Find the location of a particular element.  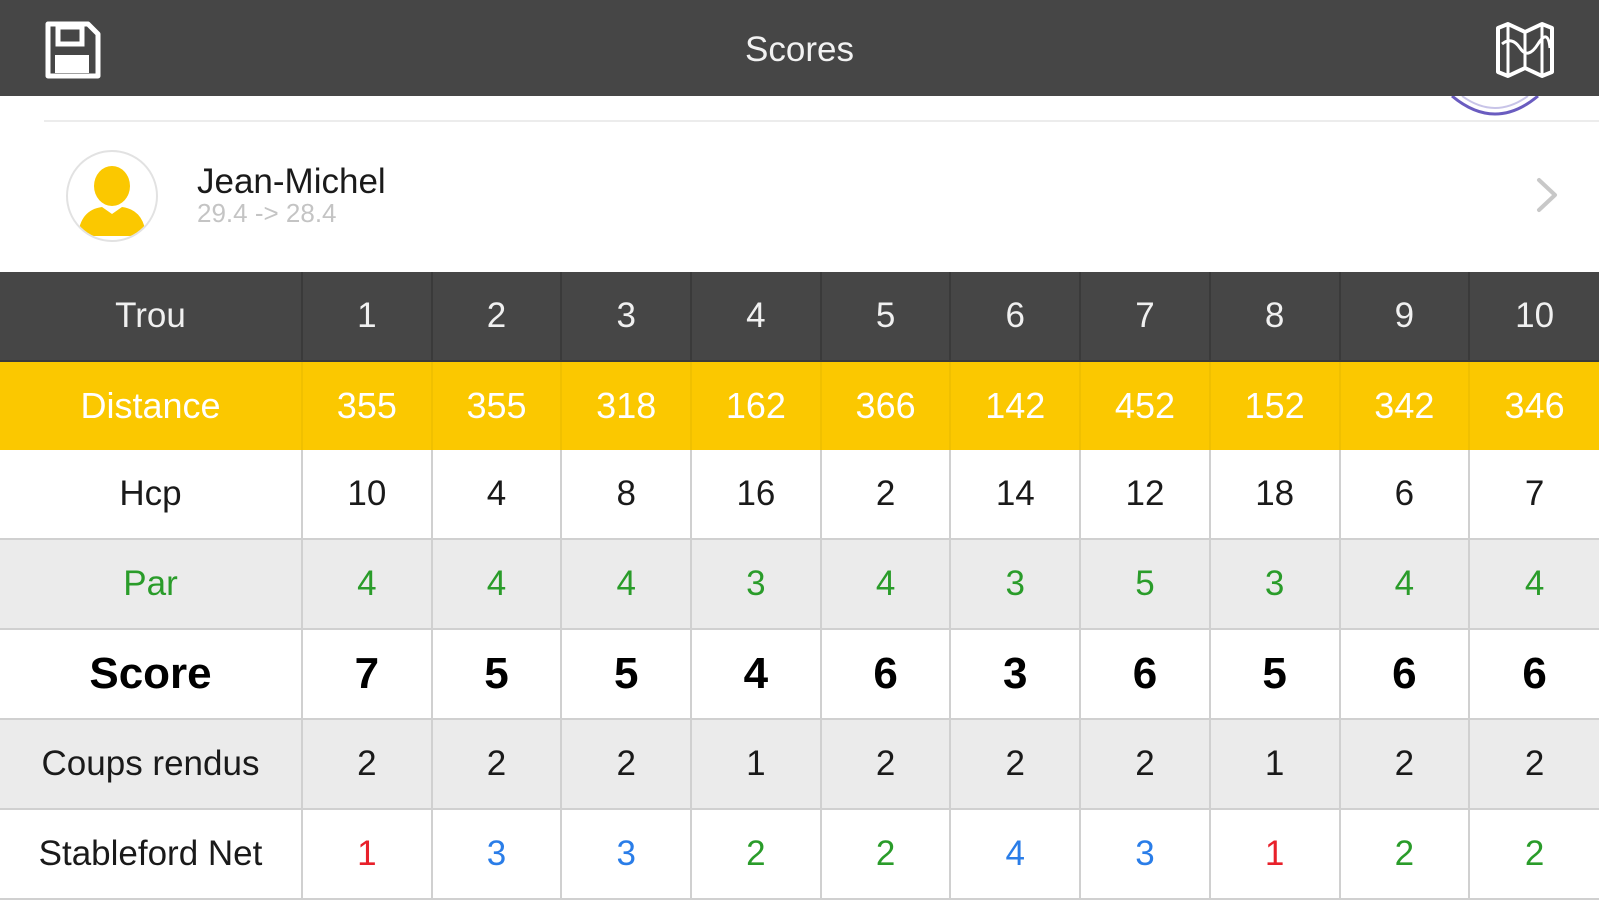

score-cell: 7 is located at coordinates (366, 674).